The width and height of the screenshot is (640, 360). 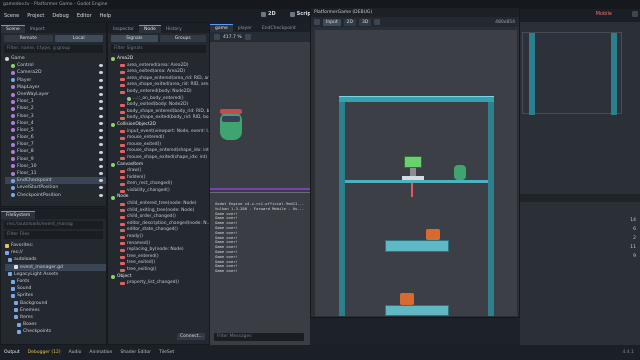 I want to click on end-checkpoint, so click(x=413, y=167).